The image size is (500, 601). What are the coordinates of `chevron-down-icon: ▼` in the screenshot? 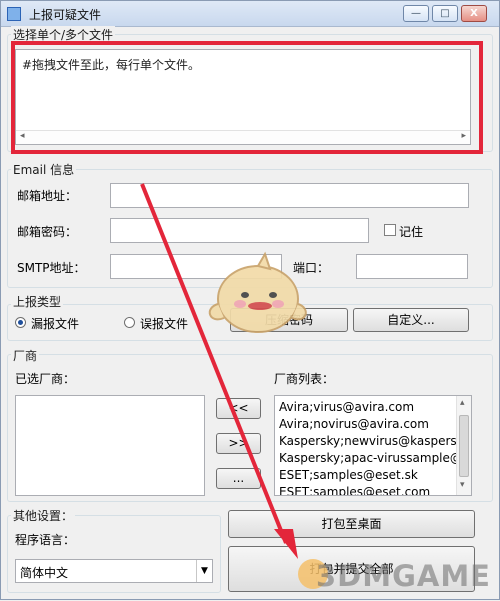 It's located at (204, 571).